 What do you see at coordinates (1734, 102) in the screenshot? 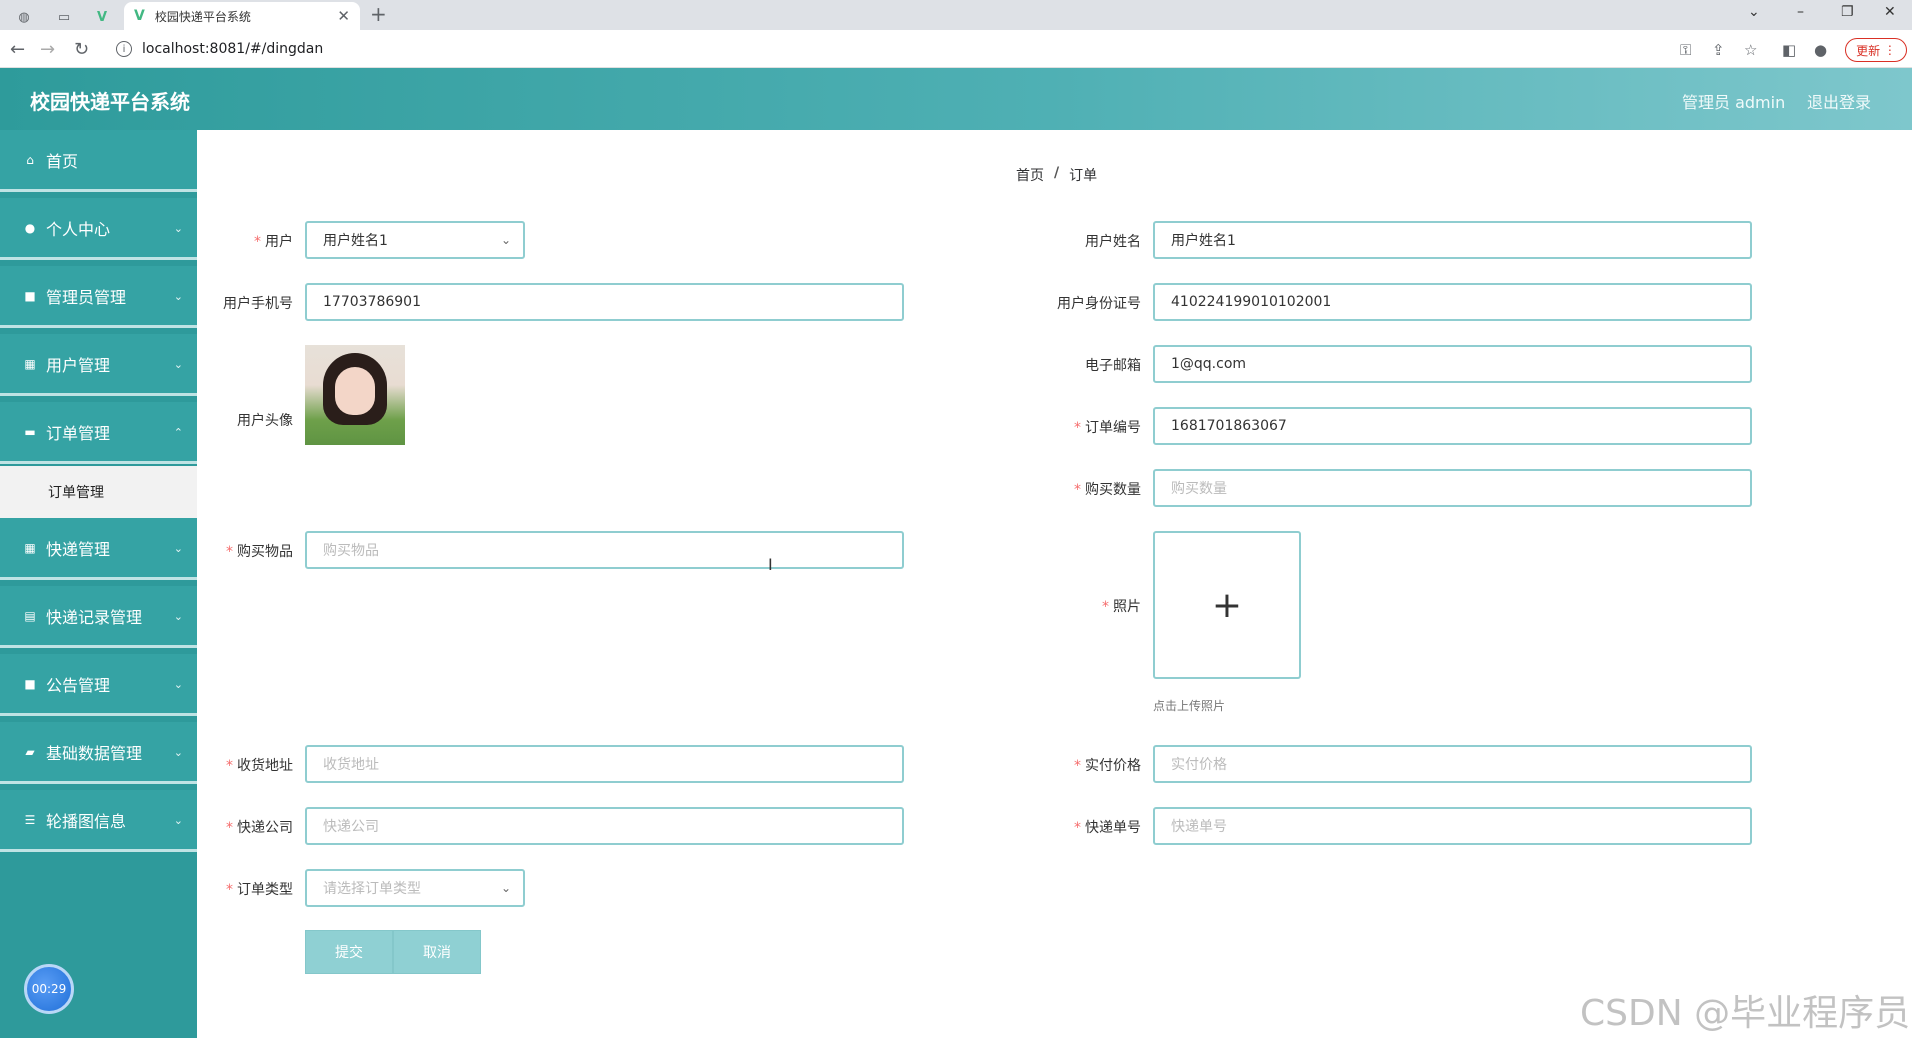
I see `admin-label: 管理员 admin` at bounding box center [1734, 102].